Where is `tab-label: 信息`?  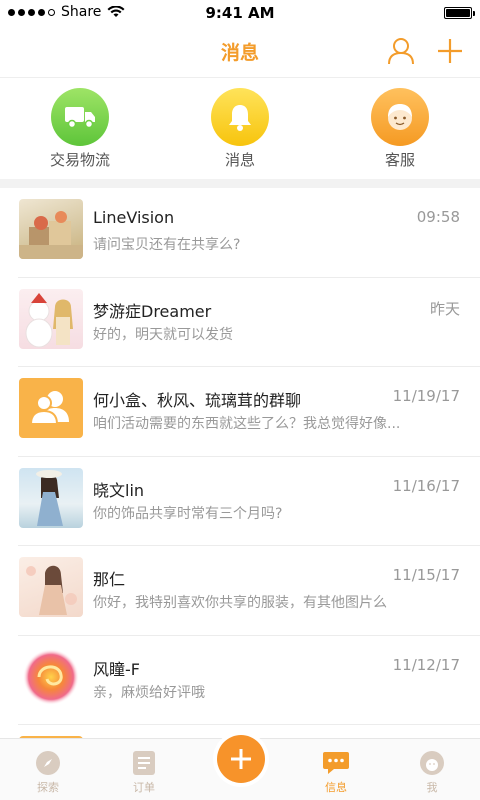
tab-label: 信息 is located at coordinates (336, 787).